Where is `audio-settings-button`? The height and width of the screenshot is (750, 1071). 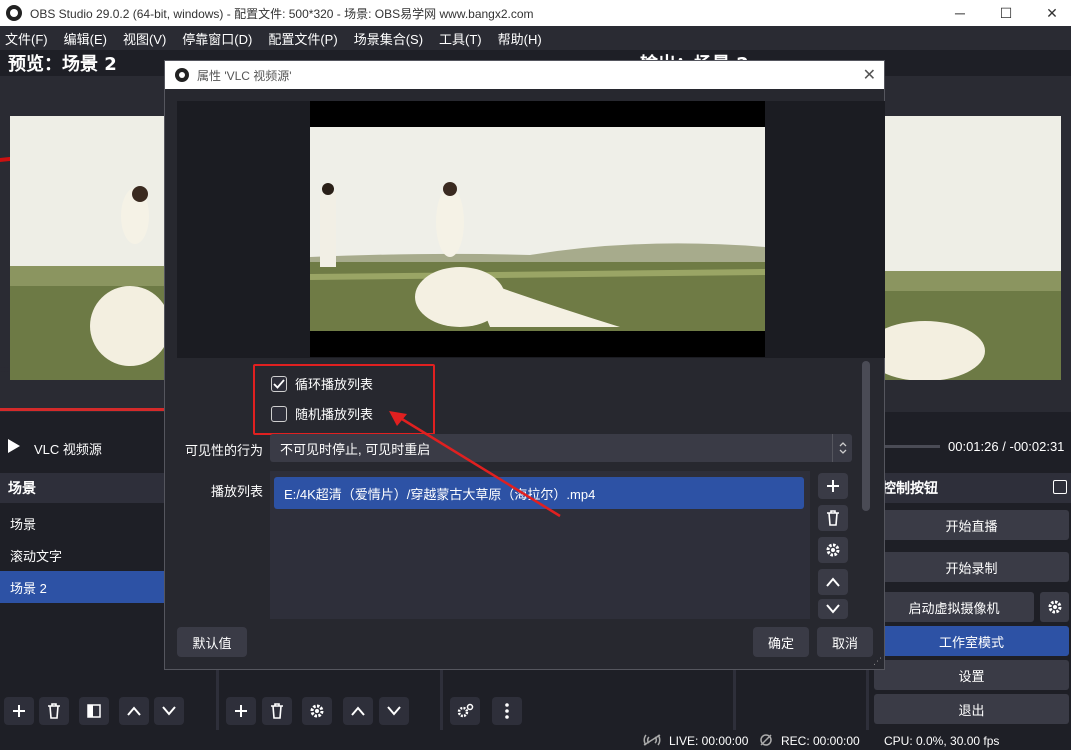
audio-settings-button is located at coordinates (465, 711).